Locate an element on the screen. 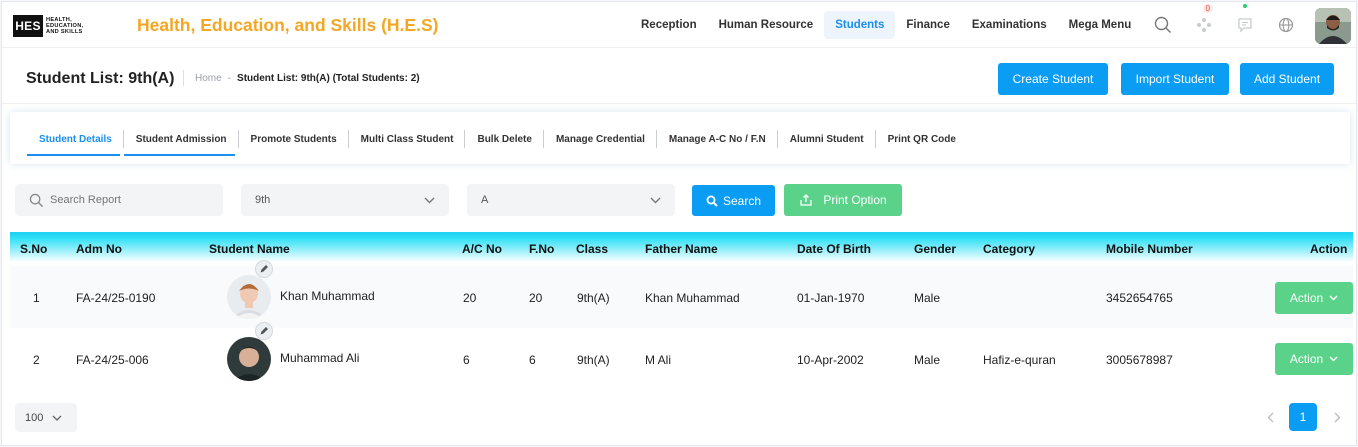 This screenshot has height=447, width=1358. print-option-button: Print Option is located at coordinates (843, 200).